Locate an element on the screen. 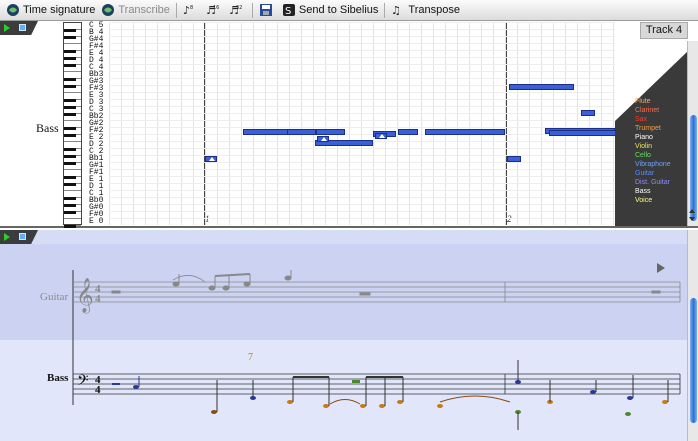  svg-text: 8 is located at coordinates (191, 8).